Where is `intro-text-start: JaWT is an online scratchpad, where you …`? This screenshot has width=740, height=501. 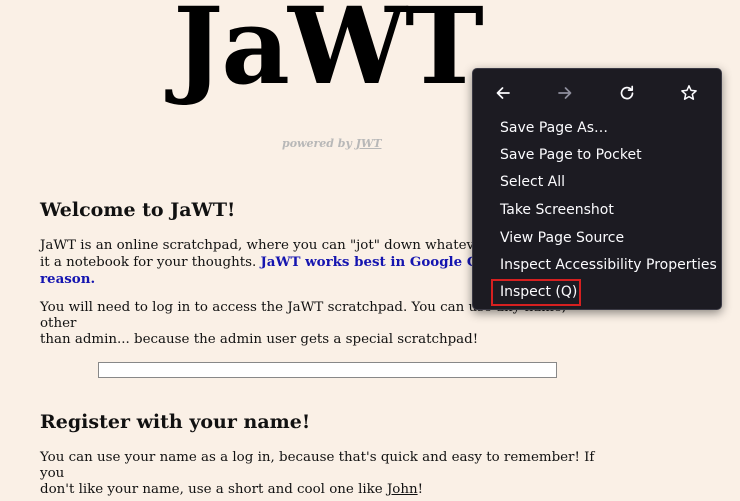
intro-text-start: JaWT is an online scratchpad, where you … is located at coordinates (264, 245).